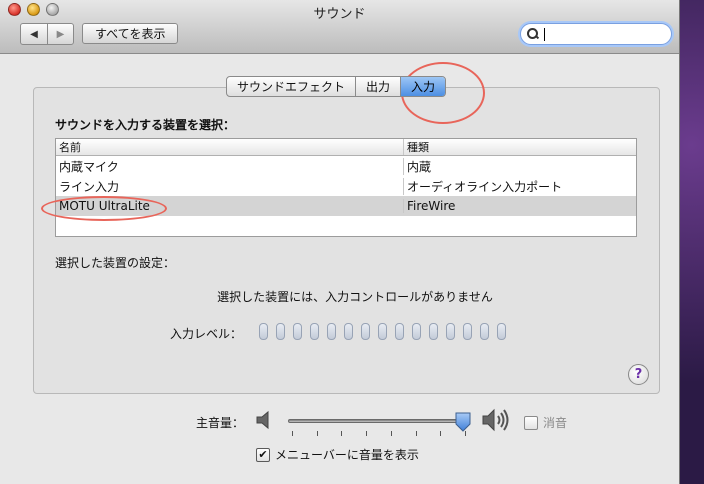  What do you see at coordinates (596, 34) in the screenshot?
I see `search-field` at bounding box center [596, 34].